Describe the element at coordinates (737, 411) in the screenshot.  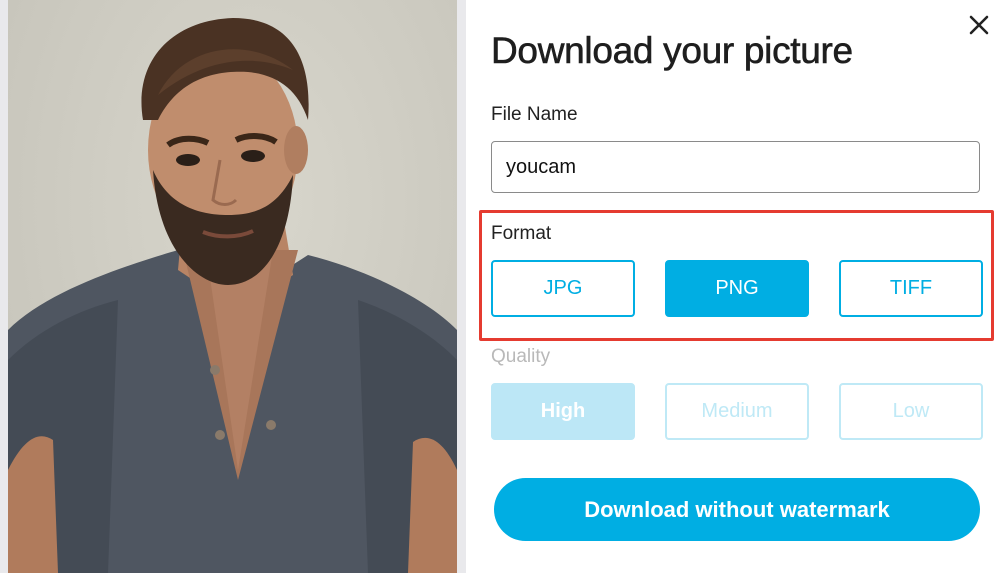
I see `quality-option-medium: Medium` at that location.